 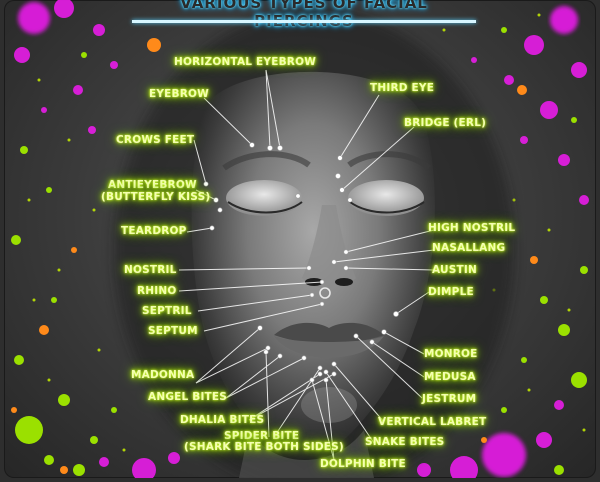 I want to click on label-dolphin-bite: DOLPHIN BITE, so click(x=363, y=464).